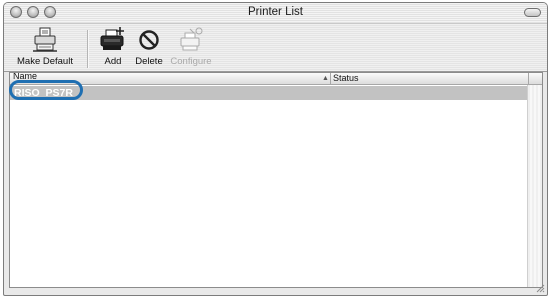 This screenshot has height=298, width=550. I want to click on selection-highlight-callout, so click(46, 90).